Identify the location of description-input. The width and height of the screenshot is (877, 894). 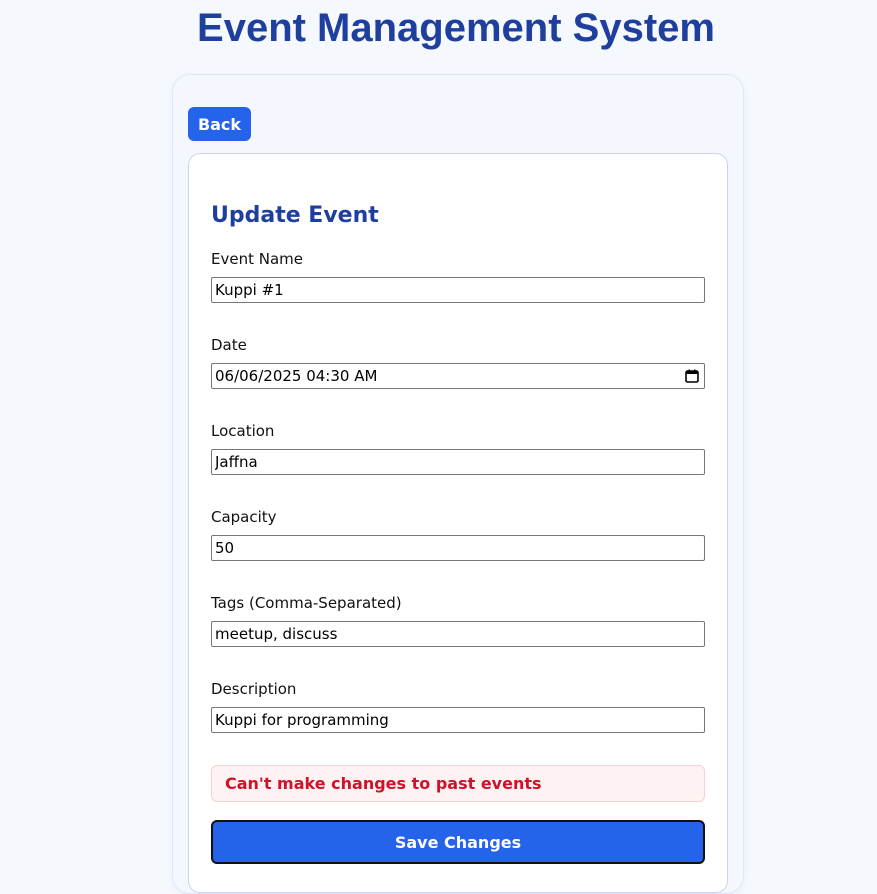
(458, 720).